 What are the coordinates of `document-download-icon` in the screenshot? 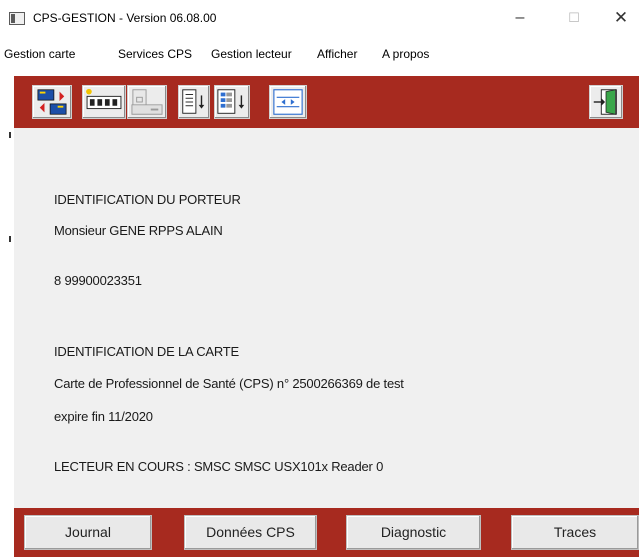 It's located at (194, 102).